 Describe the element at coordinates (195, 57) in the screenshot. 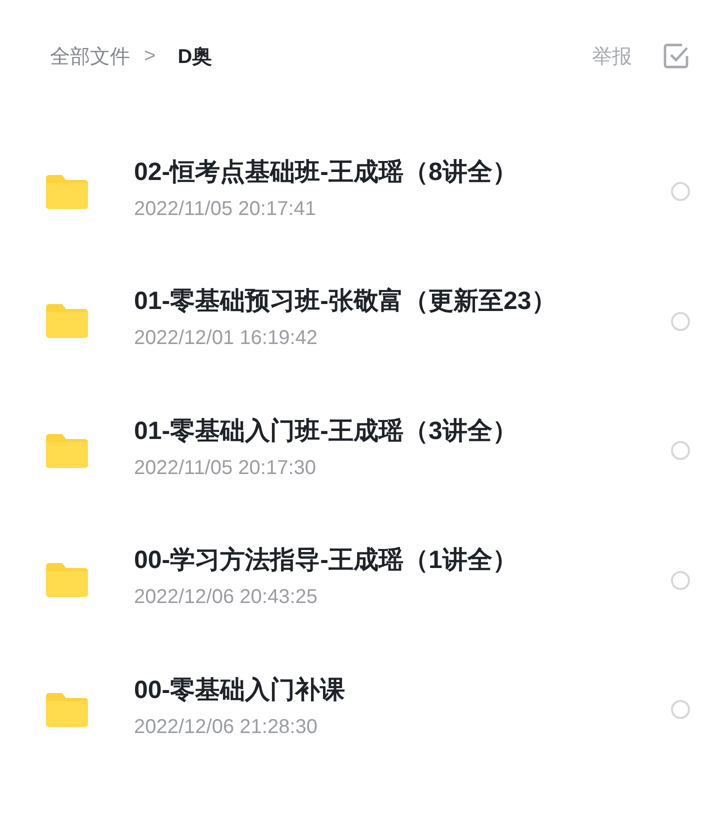

I see `current-folder-title: D奥` at that location.